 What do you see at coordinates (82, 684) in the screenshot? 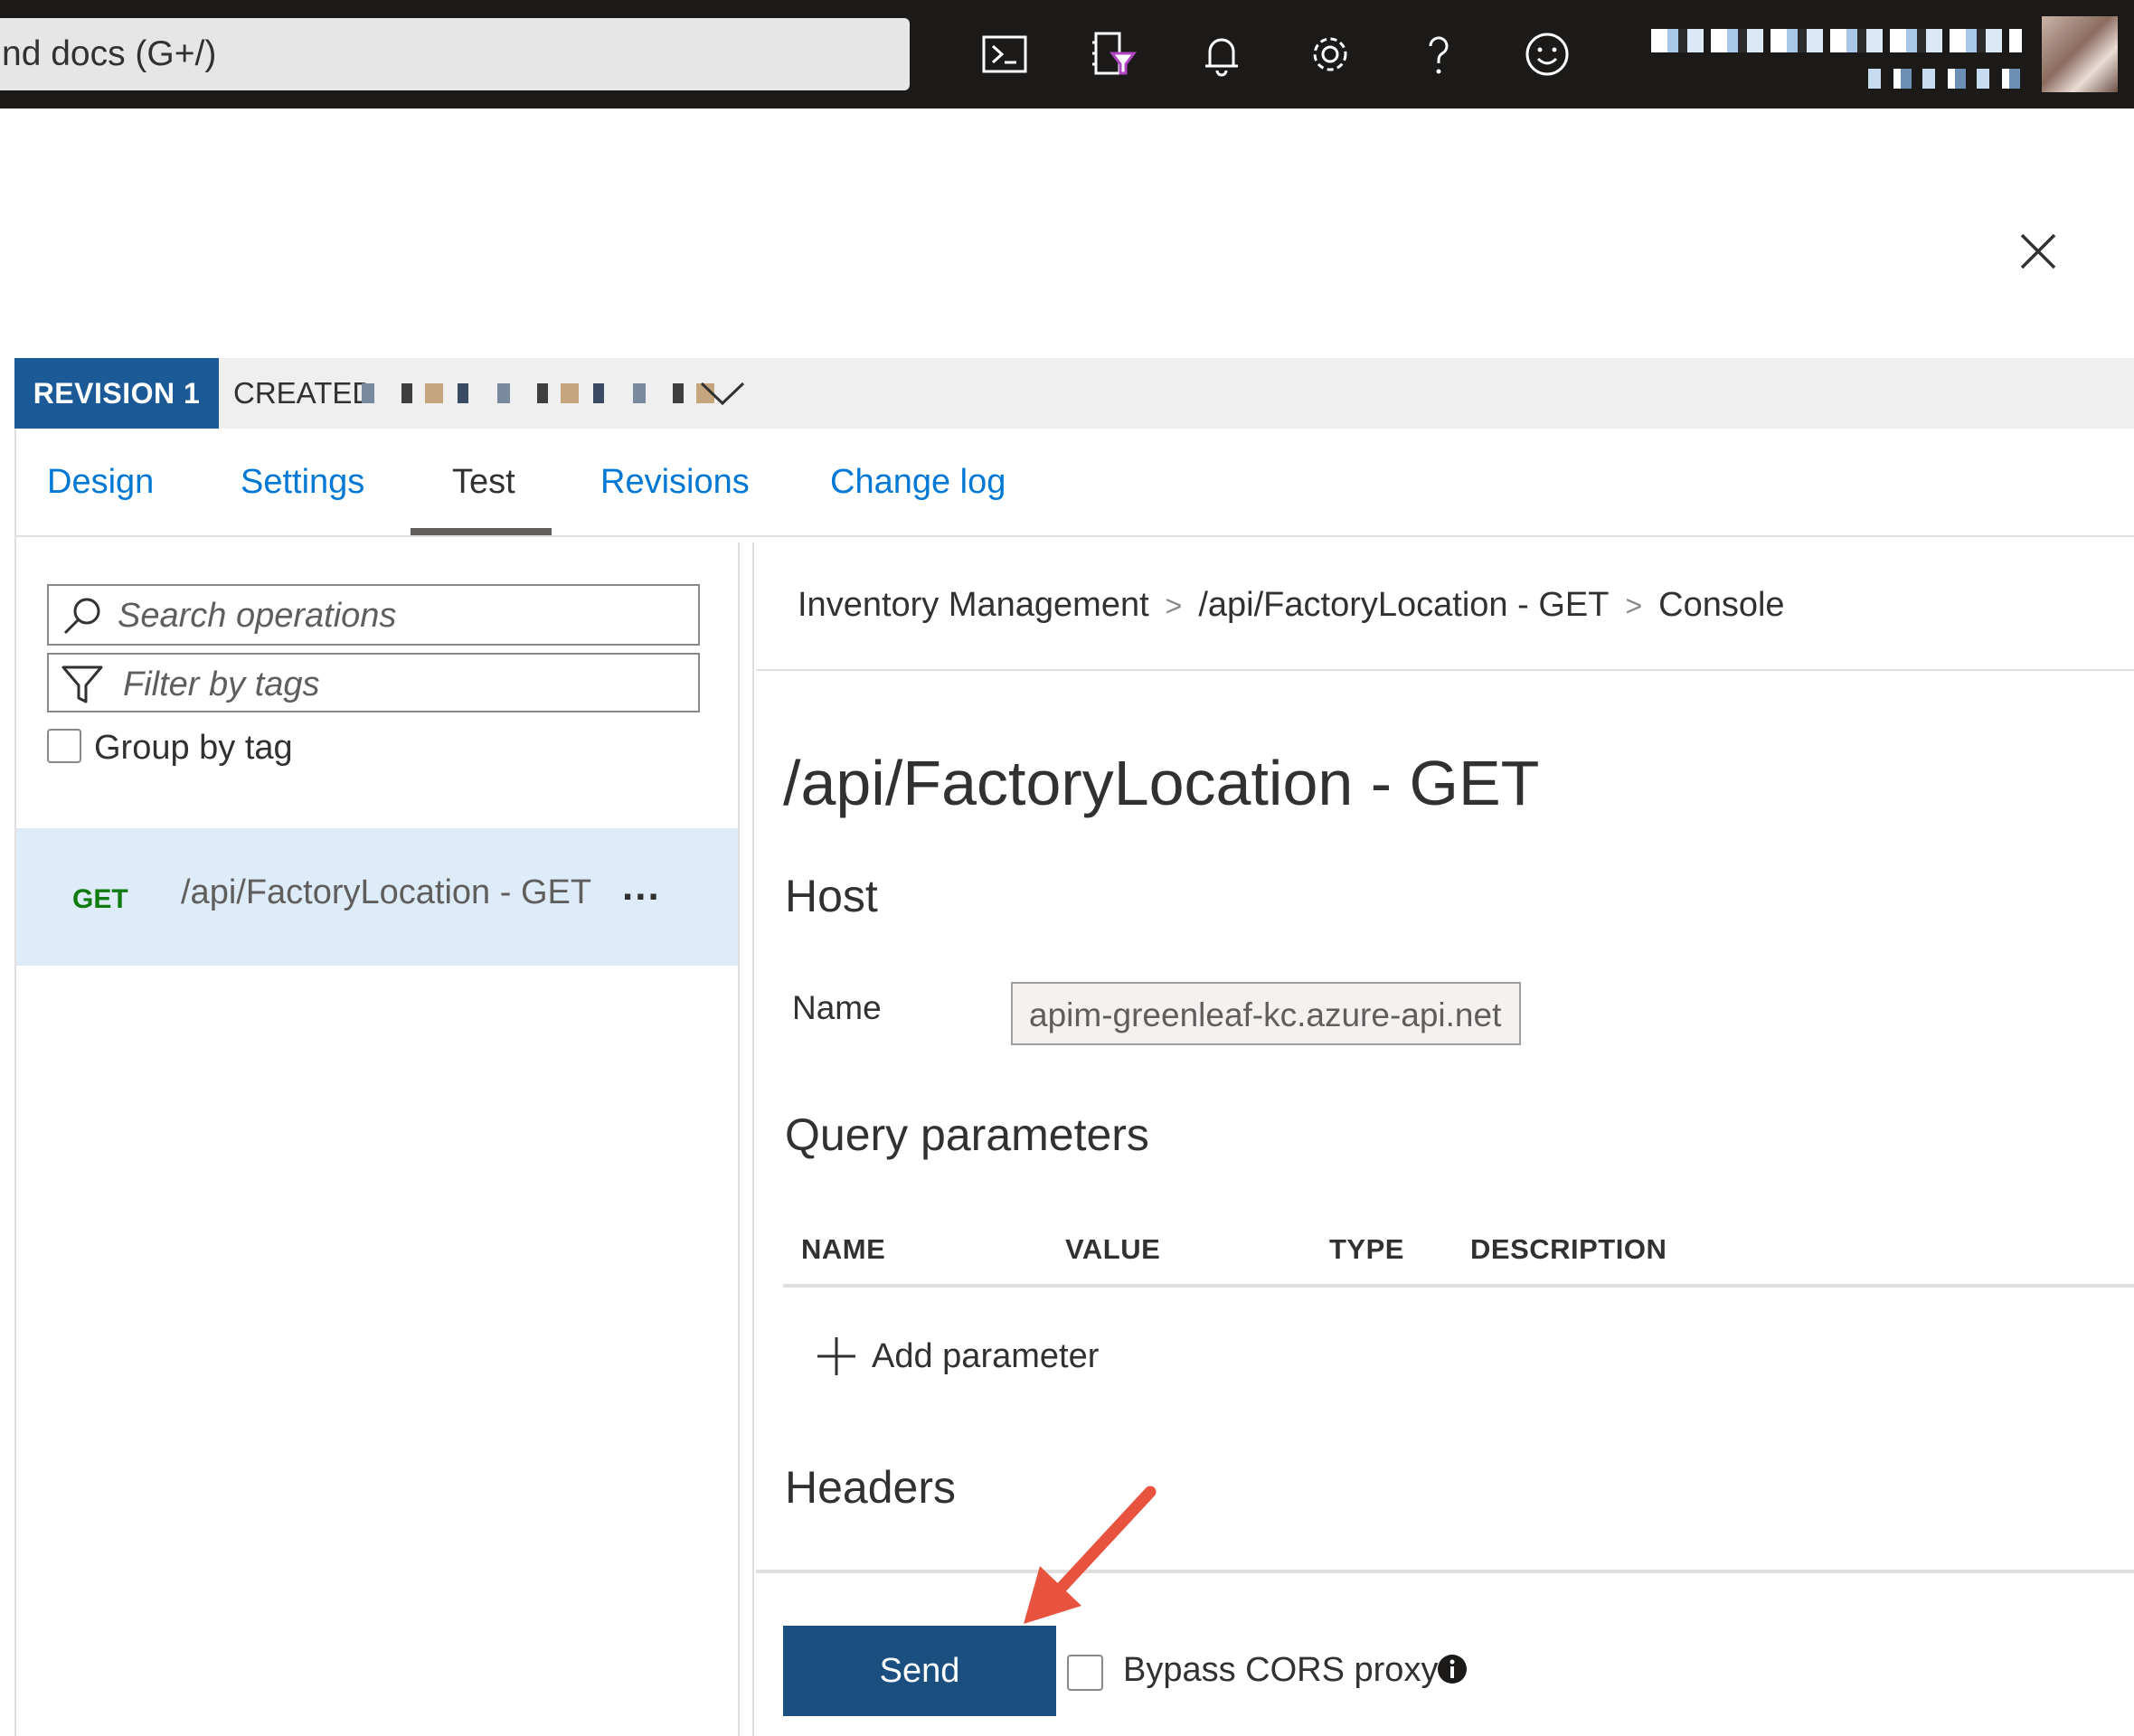
I see `filter-funnel-icon` at bounding box center [82, 684].